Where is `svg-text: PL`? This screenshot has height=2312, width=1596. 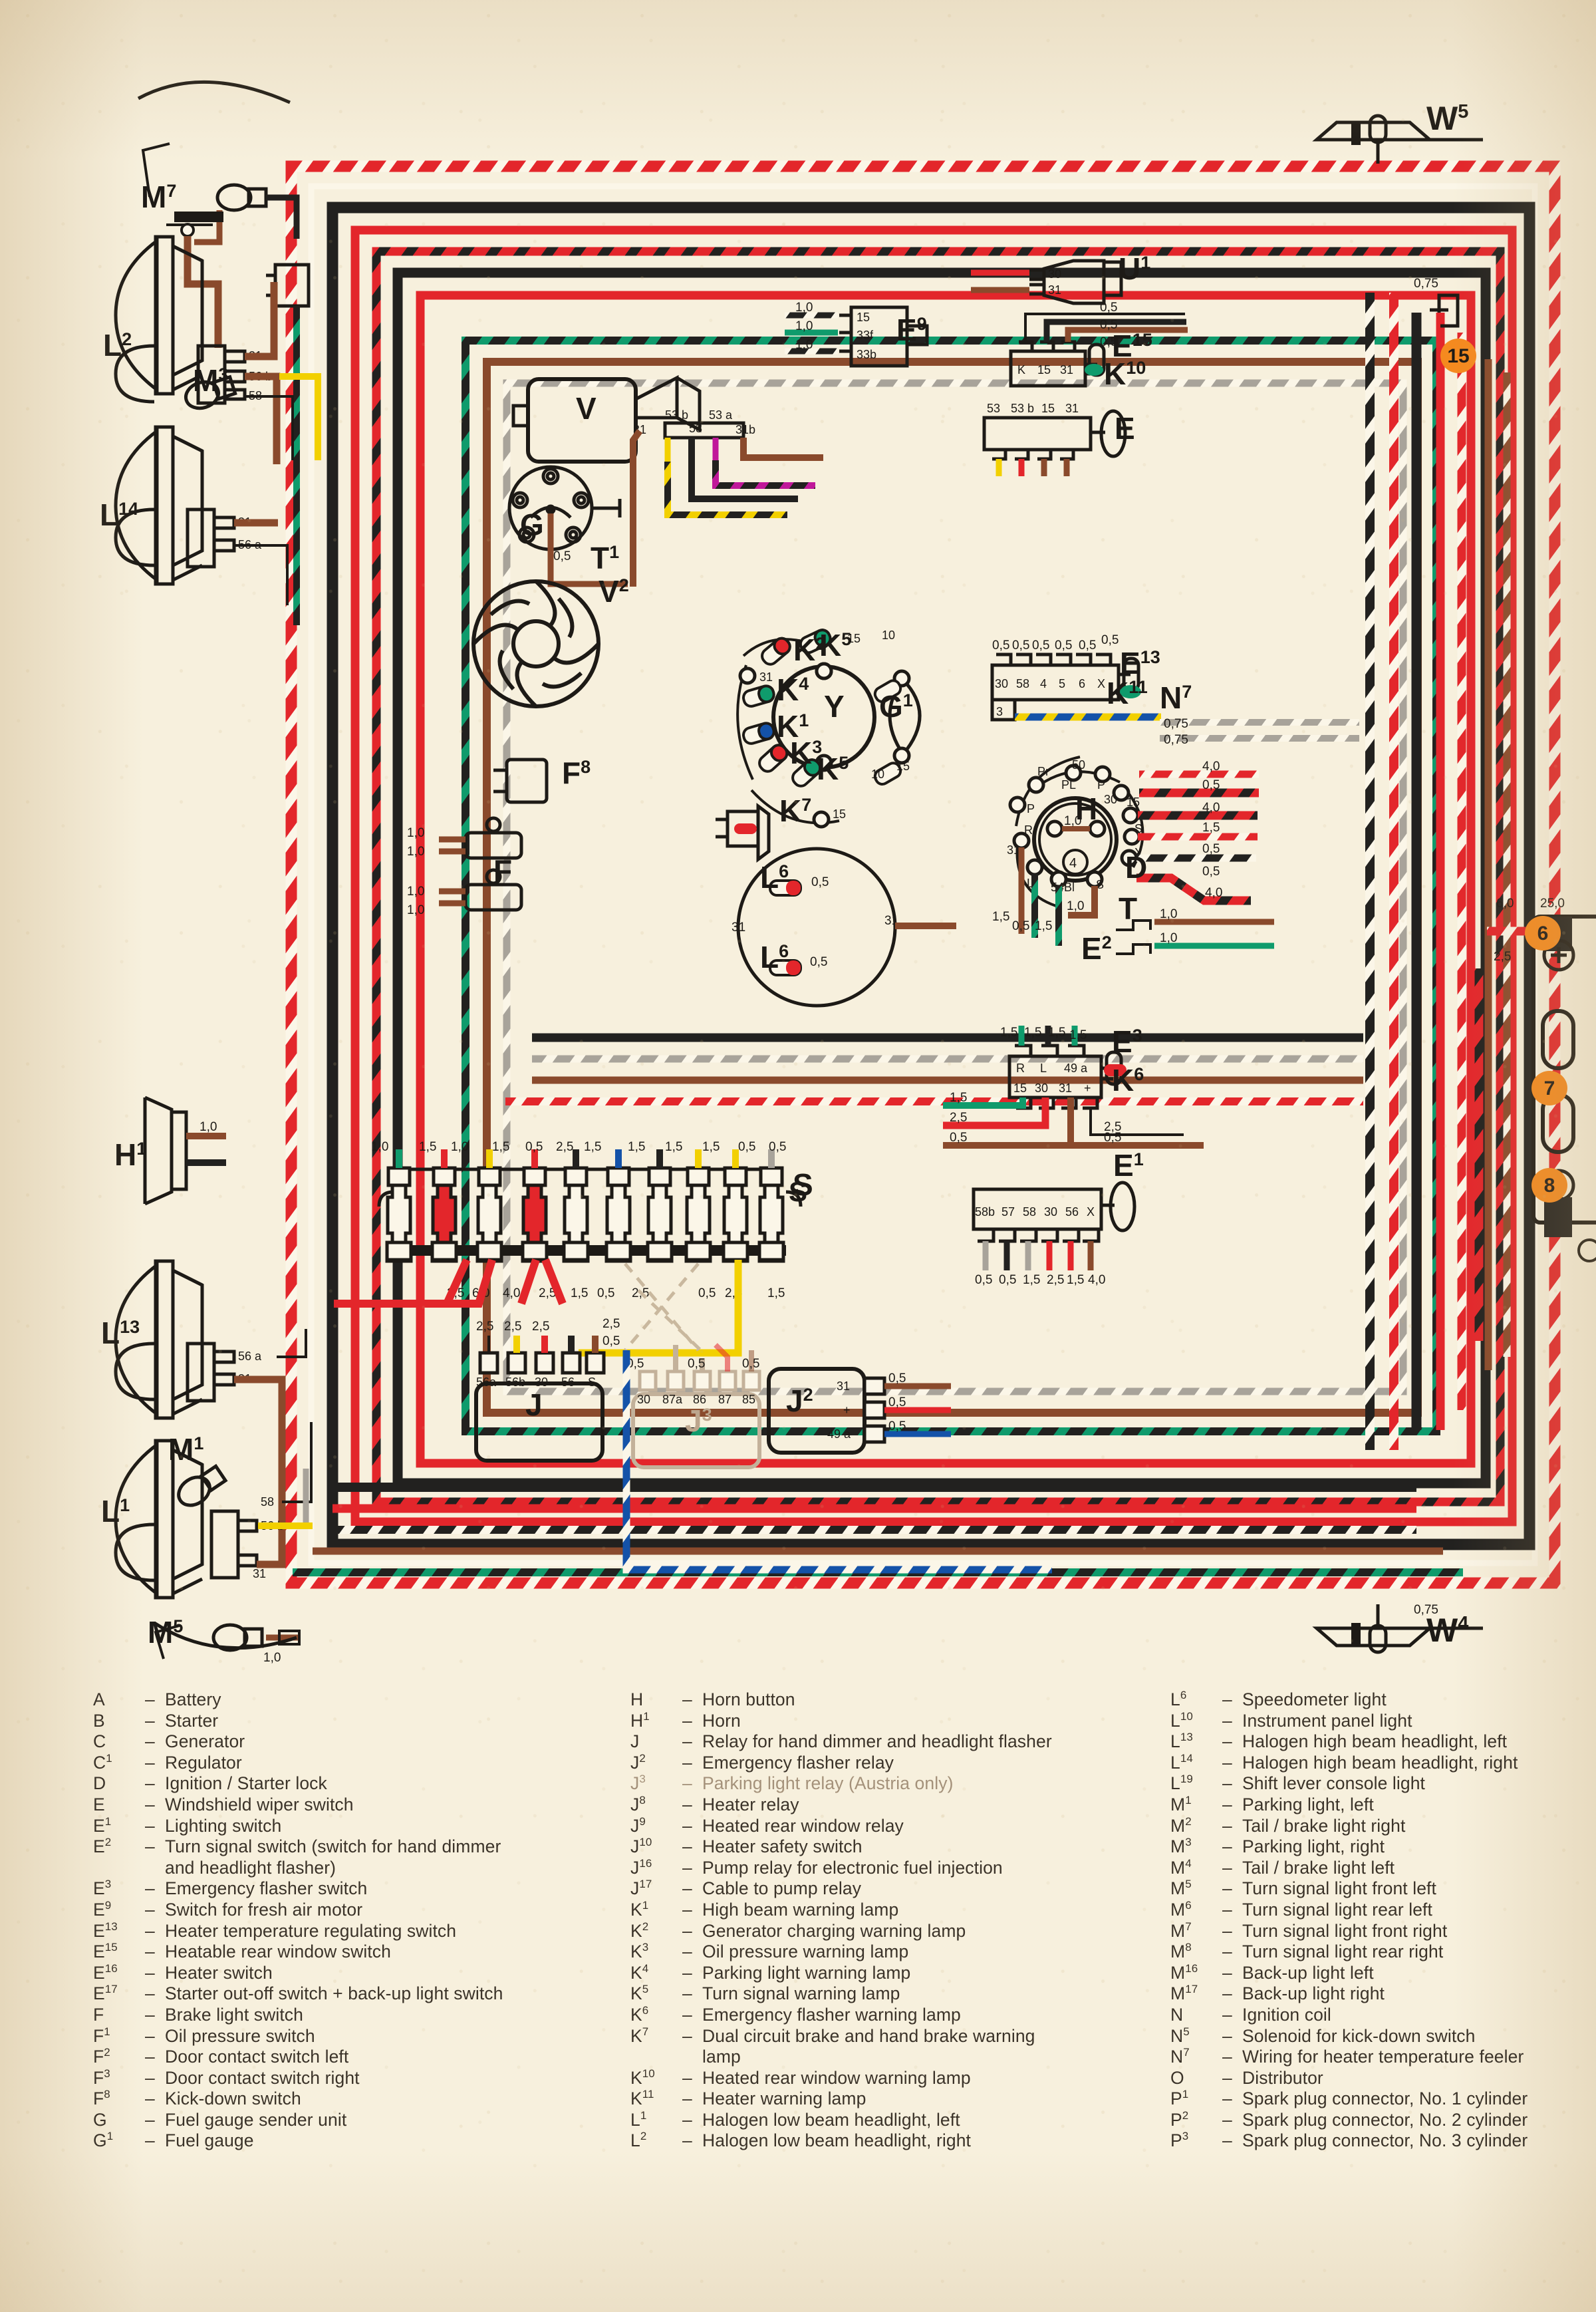 svg-text: PL is located at coordinates (1068, 785).